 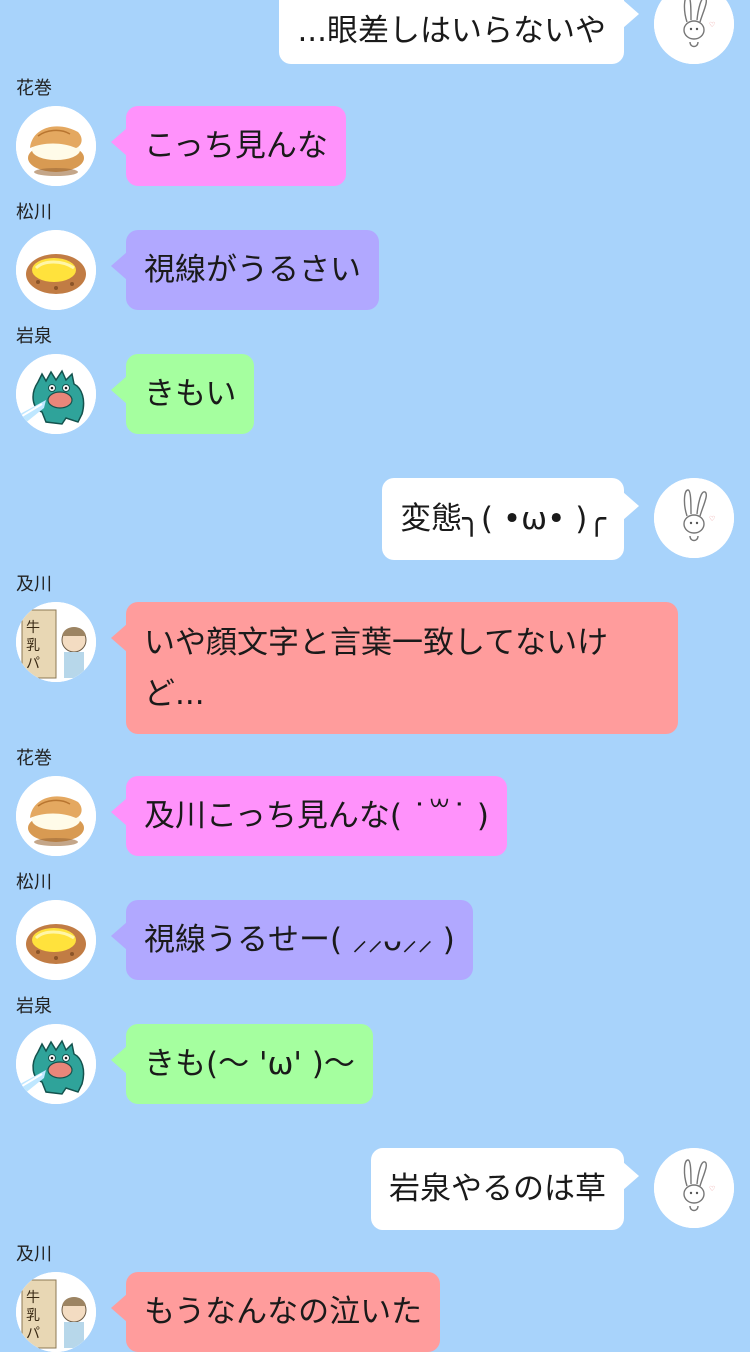 I want to click on message-bubble: 視線がうるさい, so click(x=245, y=270).